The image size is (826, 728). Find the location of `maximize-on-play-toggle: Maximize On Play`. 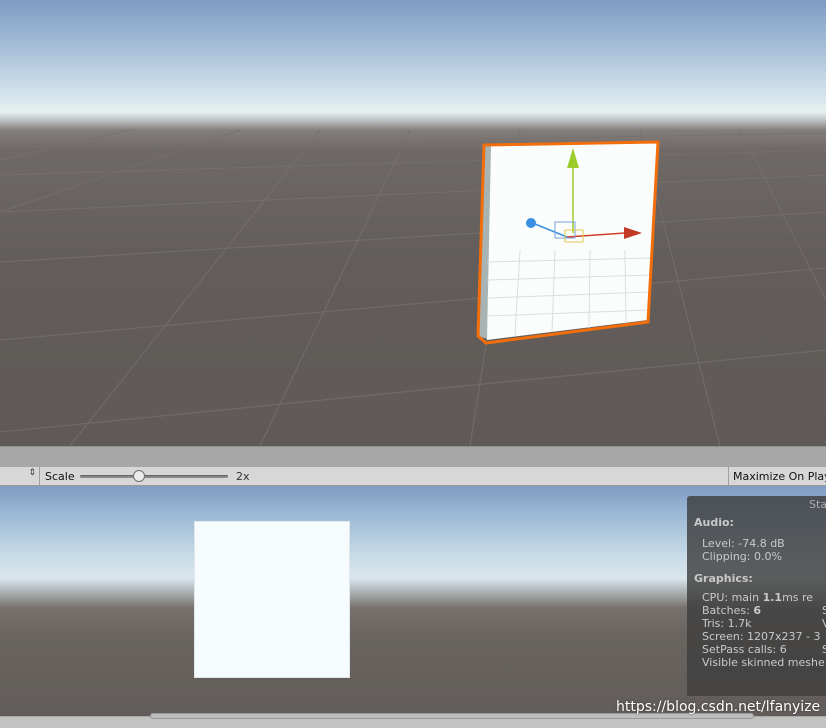

maximize-on-play-toggle: Maximize On Play is located at coordinates (777, 476).